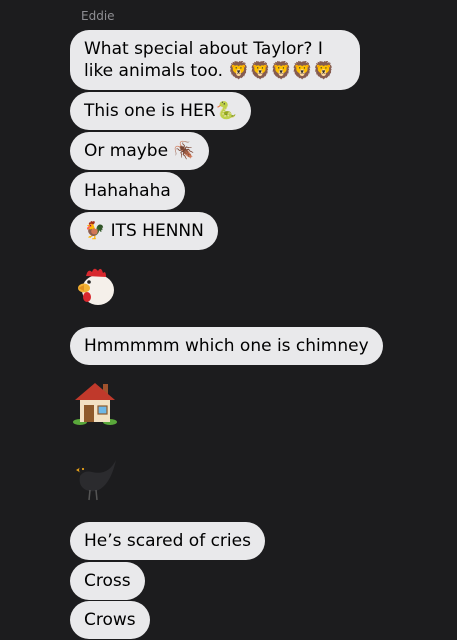  I want to click on sender-name: Eddie, so click(98, 16).